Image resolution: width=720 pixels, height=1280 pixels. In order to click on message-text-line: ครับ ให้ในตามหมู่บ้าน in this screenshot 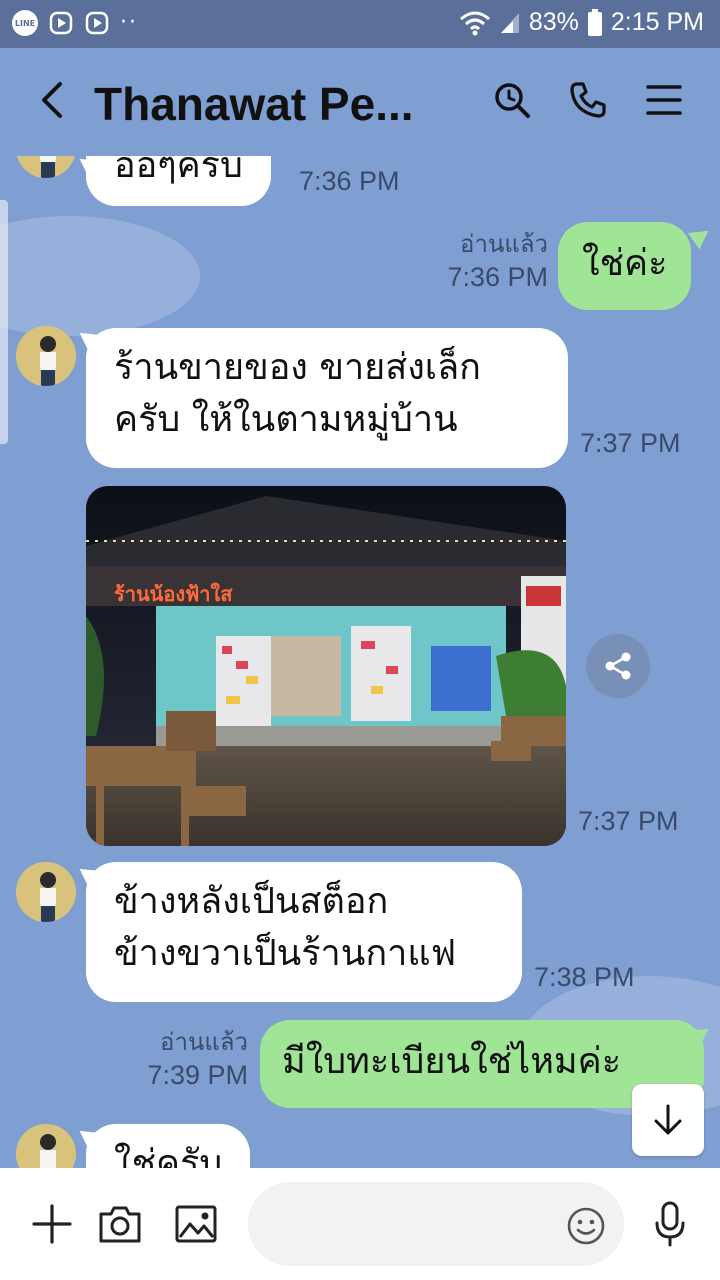, I will do `click(286, 419)`.